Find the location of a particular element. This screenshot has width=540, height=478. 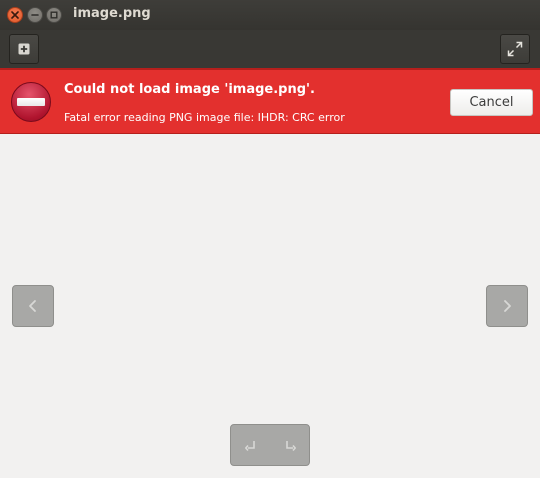

chevron-right-icon is located at coordinates (507, 306).